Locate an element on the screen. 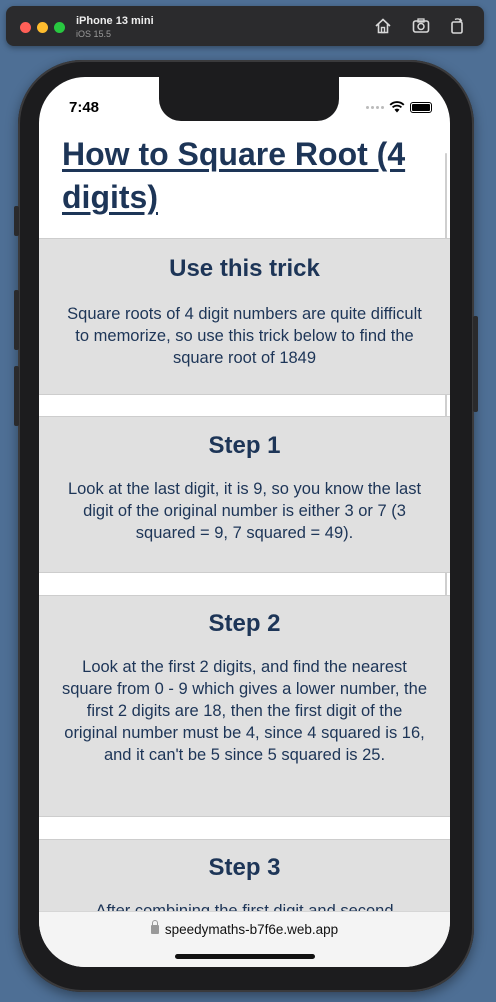 Image resolution: width=496 pixels, height=1002 pixels. safari-address-bar: speedymaths-b7f6e.web.app is located at coordinates (244, 939).